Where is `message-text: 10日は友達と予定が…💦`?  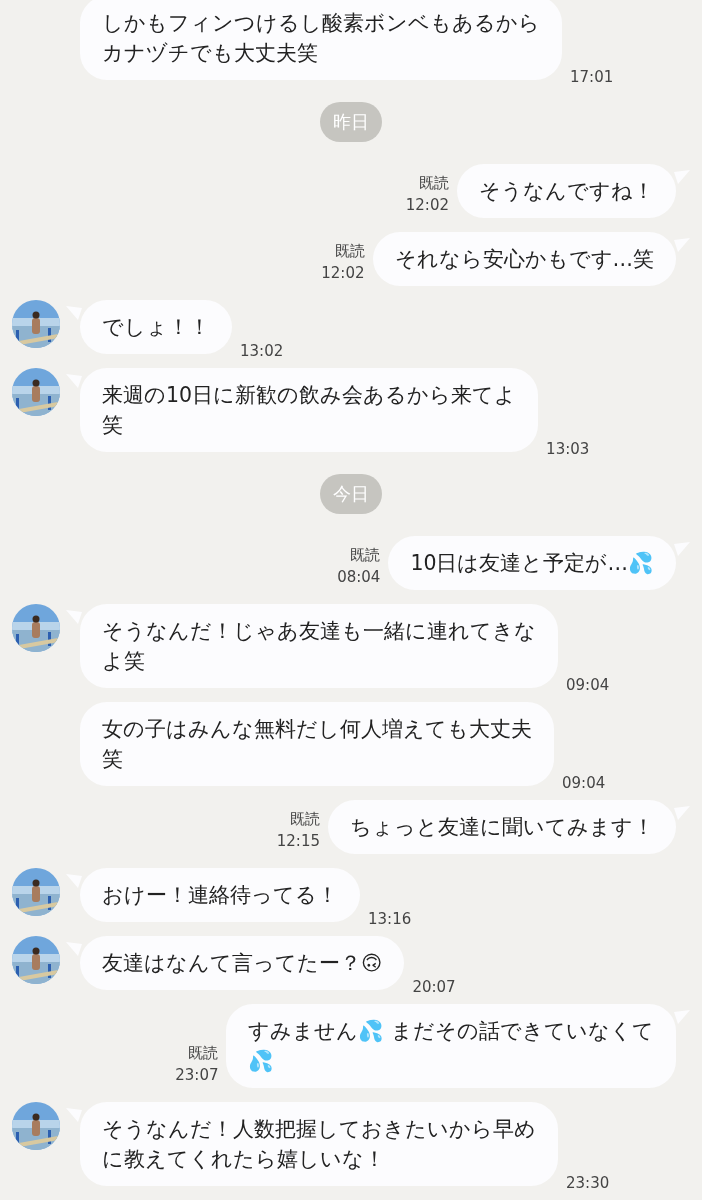
message-text: 10日は友達と予定が…💦 is located at coordinates (532, 563).